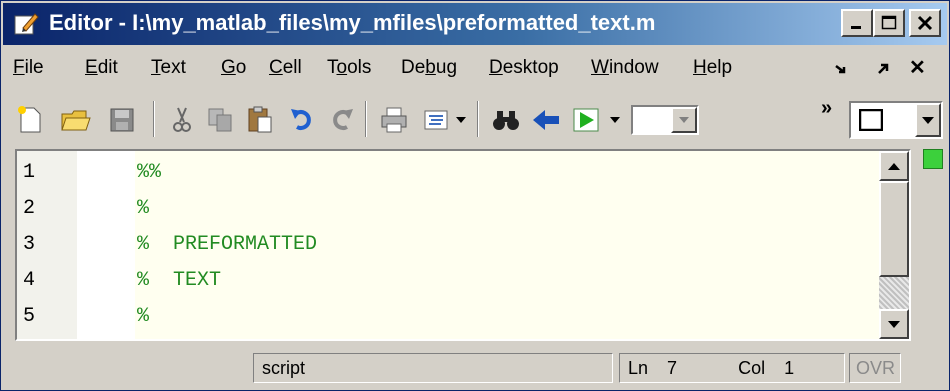  What do you see at coordinates (29, 316) in the screenshot?
I see `line-number: 5` at bounding box center [29, 316].